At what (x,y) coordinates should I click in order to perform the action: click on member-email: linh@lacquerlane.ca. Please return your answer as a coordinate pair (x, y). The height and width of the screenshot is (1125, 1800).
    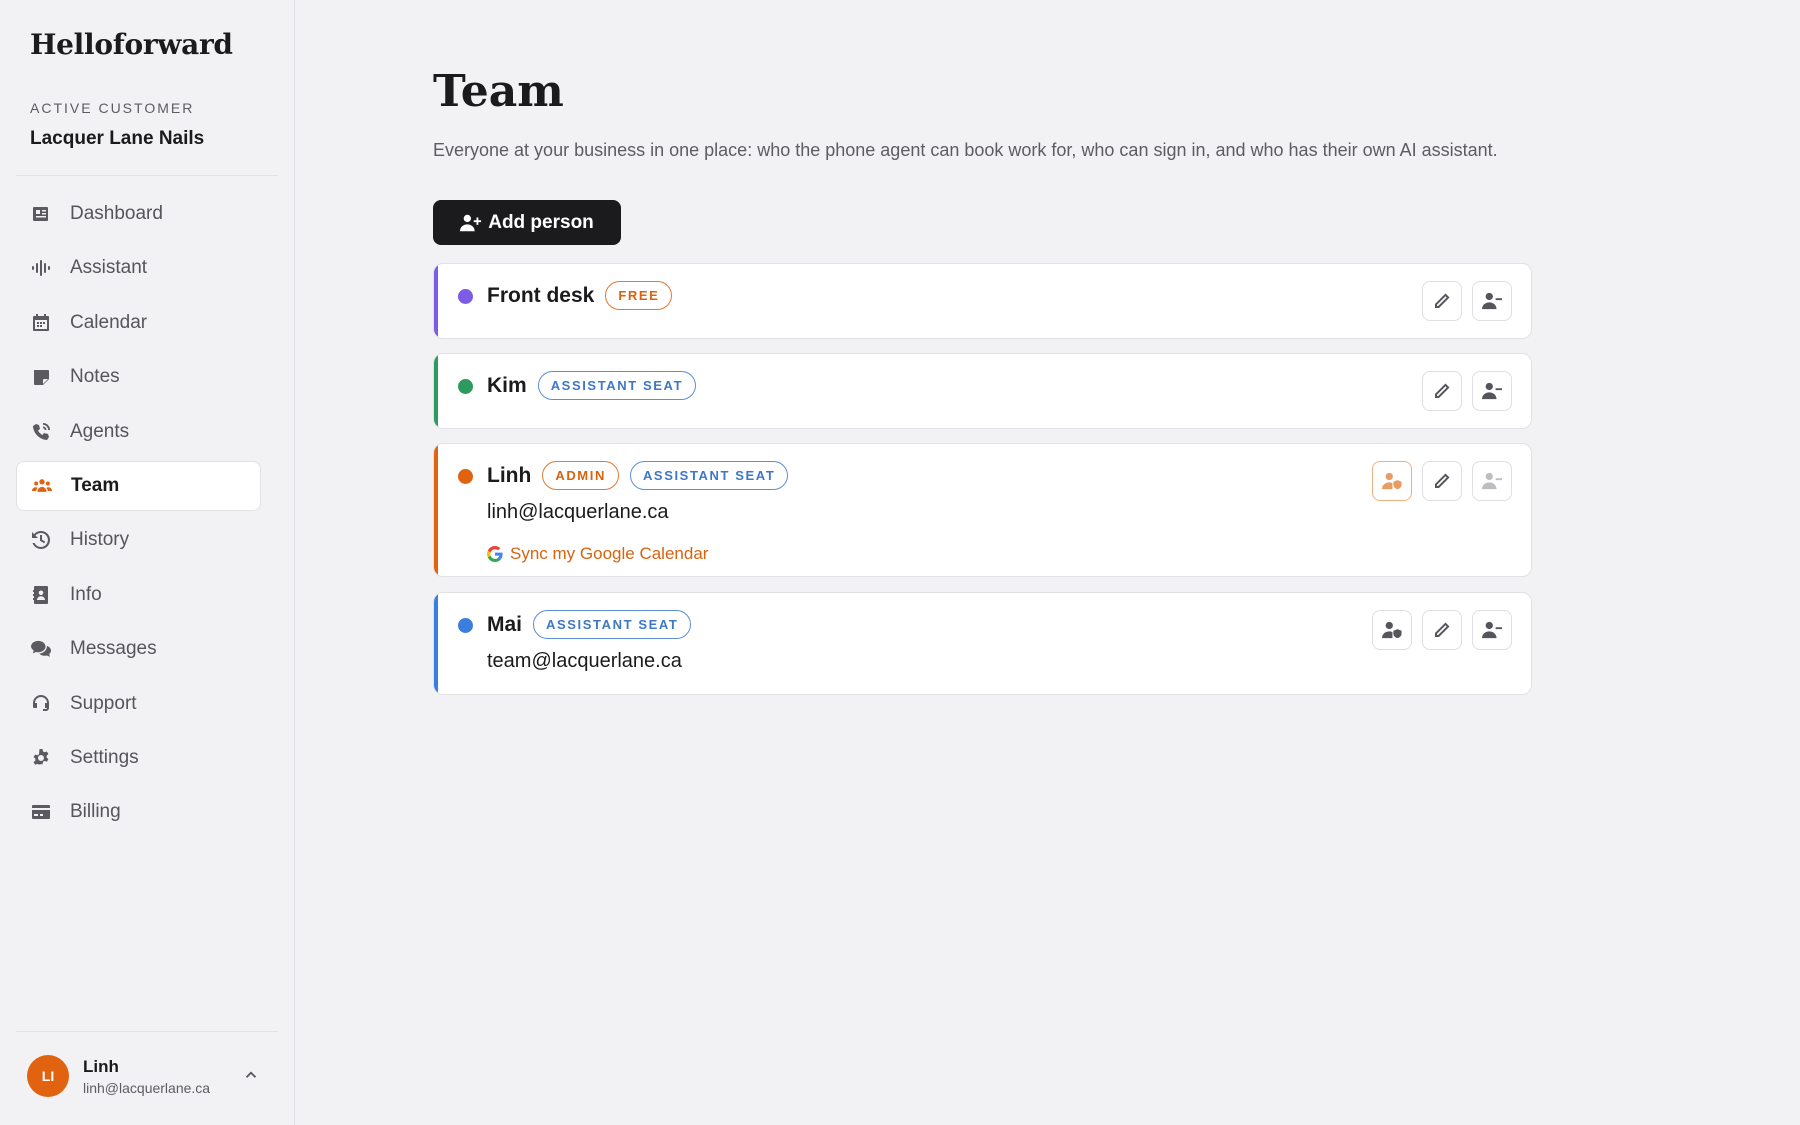
    Looking at the image, I should click on (578, 512).